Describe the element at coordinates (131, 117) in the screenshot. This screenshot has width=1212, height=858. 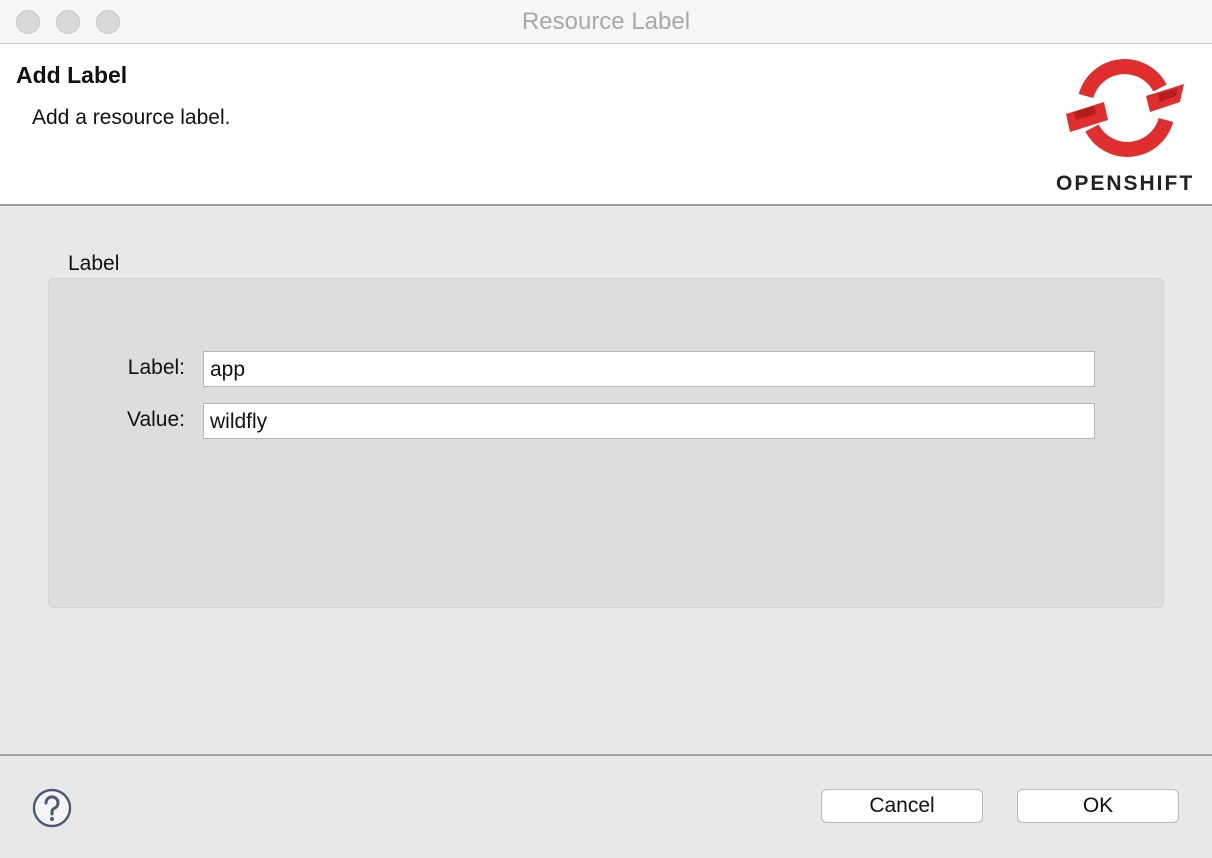
I see `banner-description: Add a resource label.` at that location.